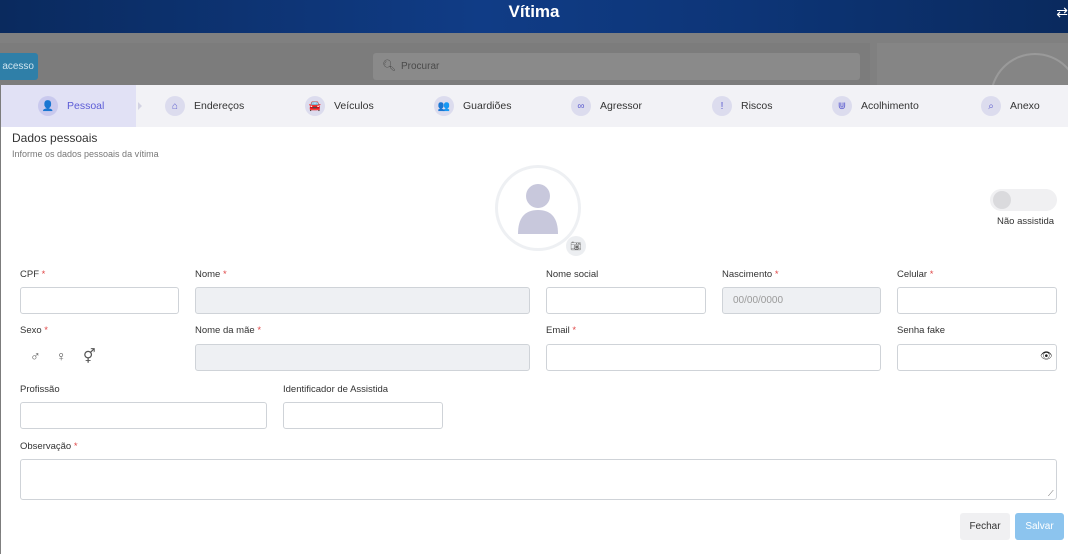  I want to click on search-icon: 🔍︎, so click(389, 66).